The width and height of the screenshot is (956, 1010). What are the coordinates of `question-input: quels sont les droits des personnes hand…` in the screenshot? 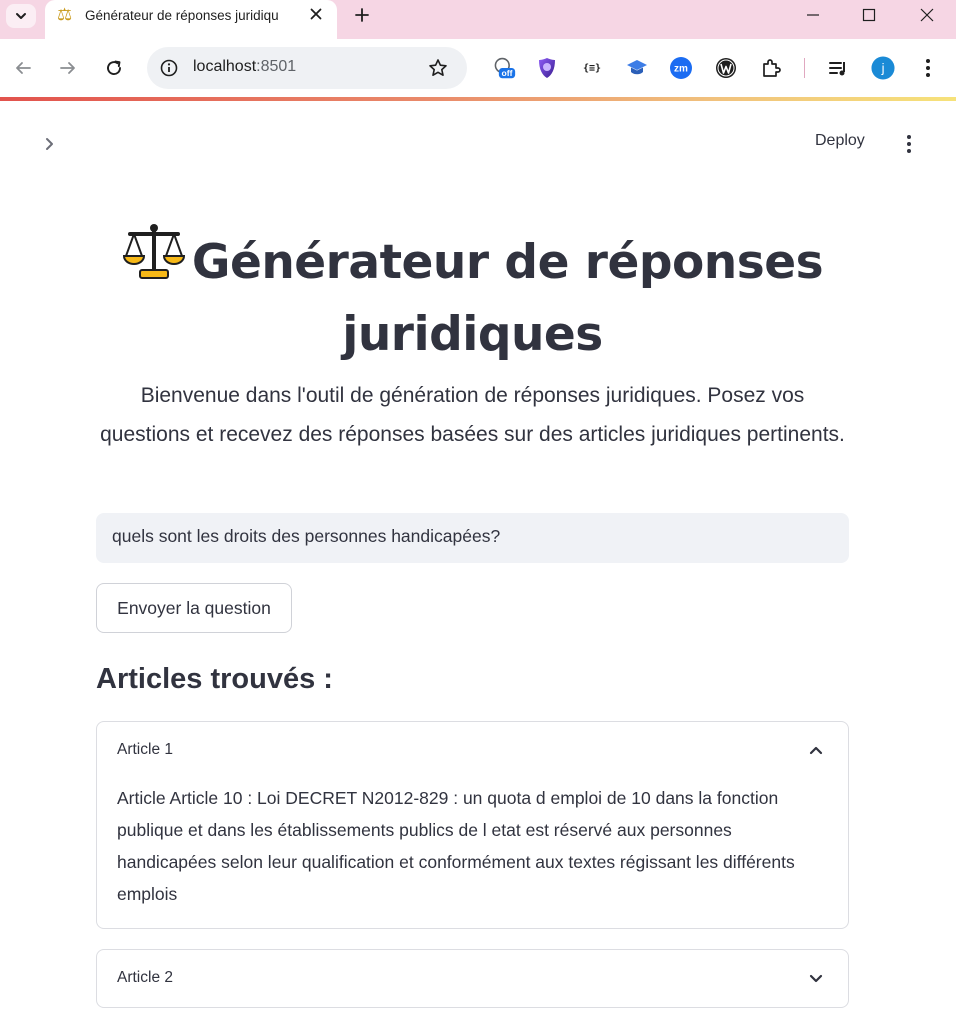 It's located at (472, 538).